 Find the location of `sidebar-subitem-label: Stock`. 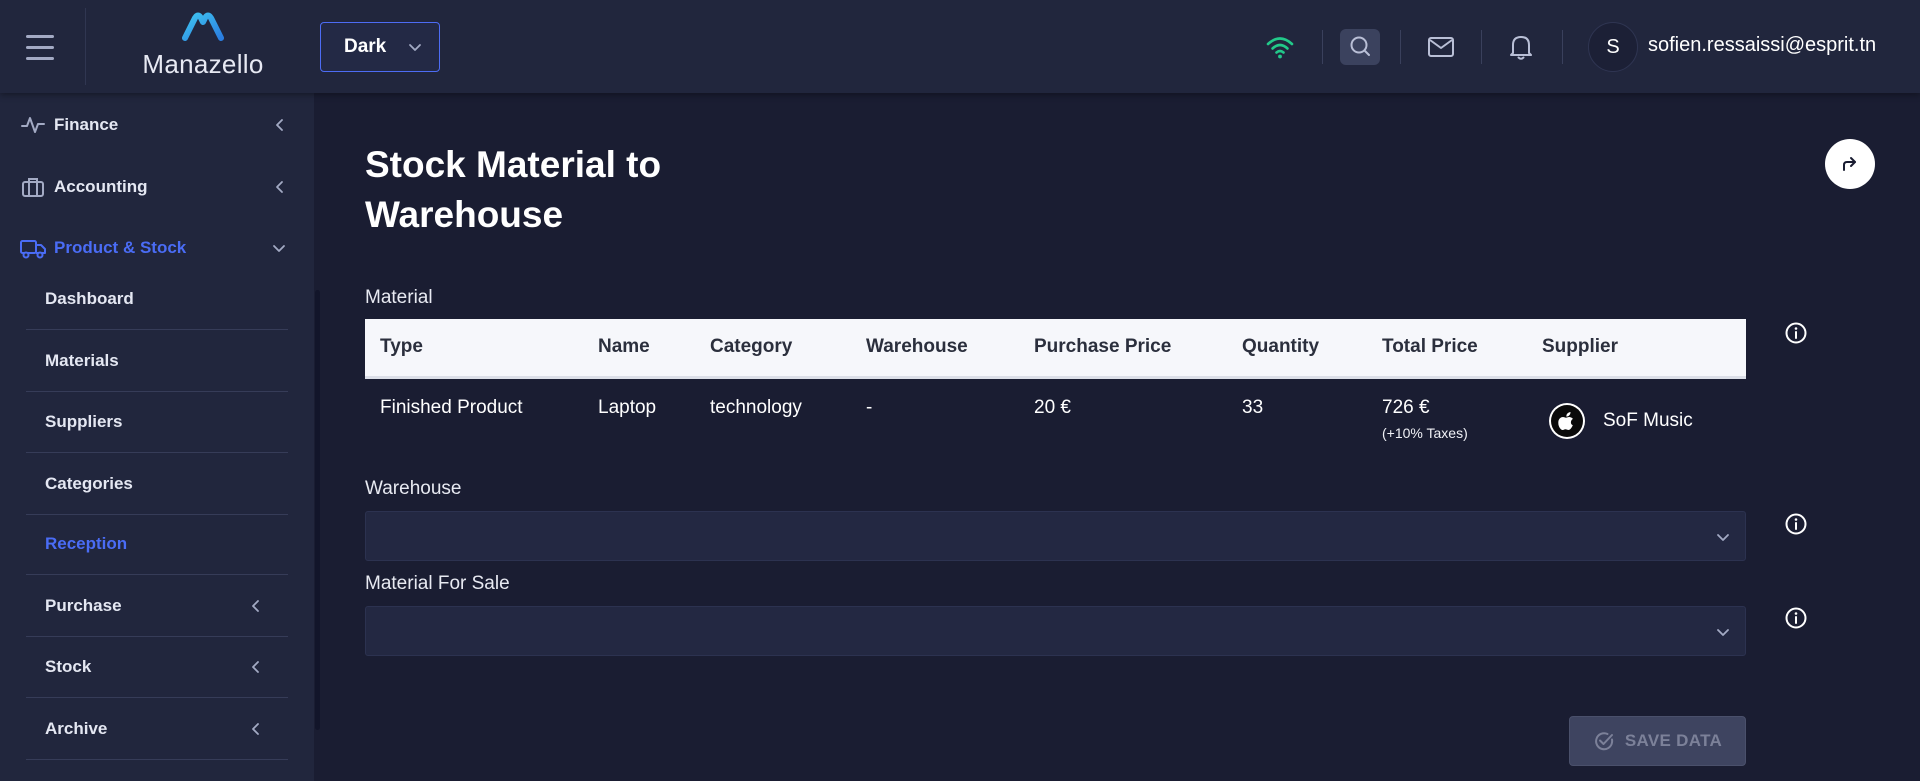

sidebar-subitem-label: Stock is located at coordinates (68, 666).